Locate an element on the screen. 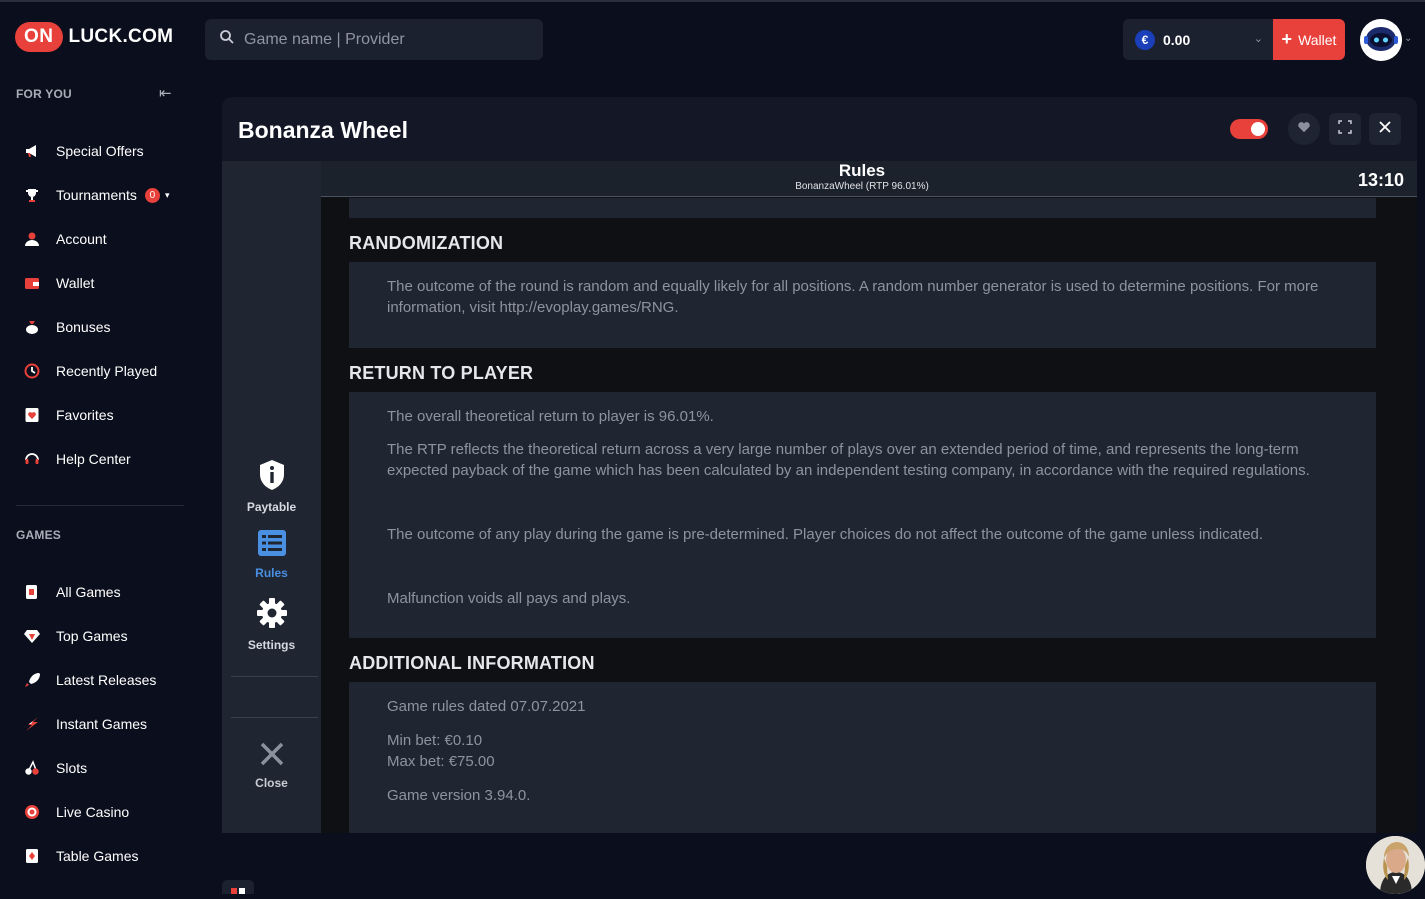 This screenshot has width=1425, height=899. game-menu-rail: Paytable Rules Settings Close is located at coordinates (271, 497).